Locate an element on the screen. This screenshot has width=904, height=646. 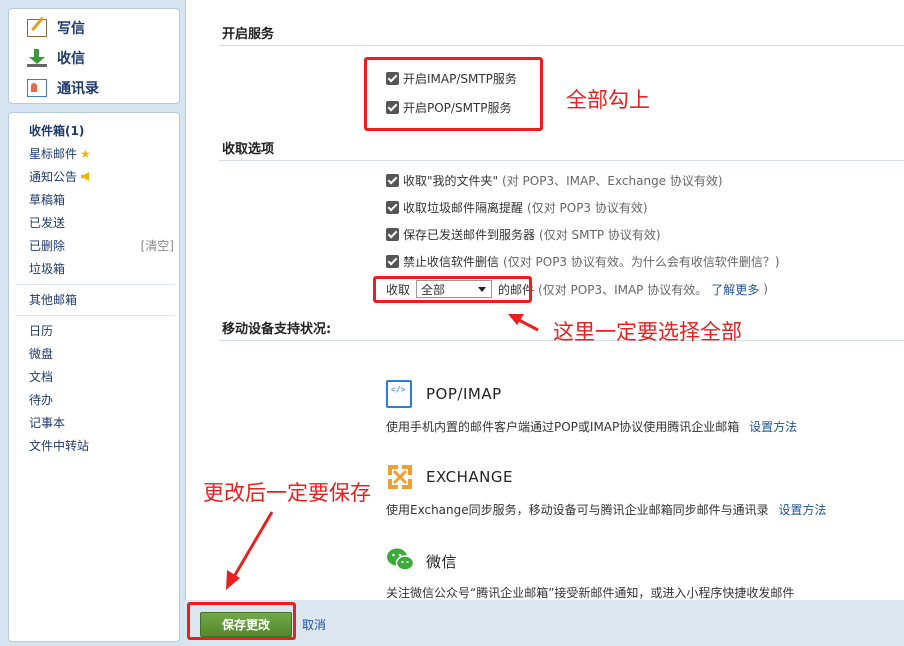
wechat-desc: 关注微信公众号“腾讯企业邮箱”接受新邮件通知，或进入小程序快捷收发邮件 is located at coordinates (590, 593).